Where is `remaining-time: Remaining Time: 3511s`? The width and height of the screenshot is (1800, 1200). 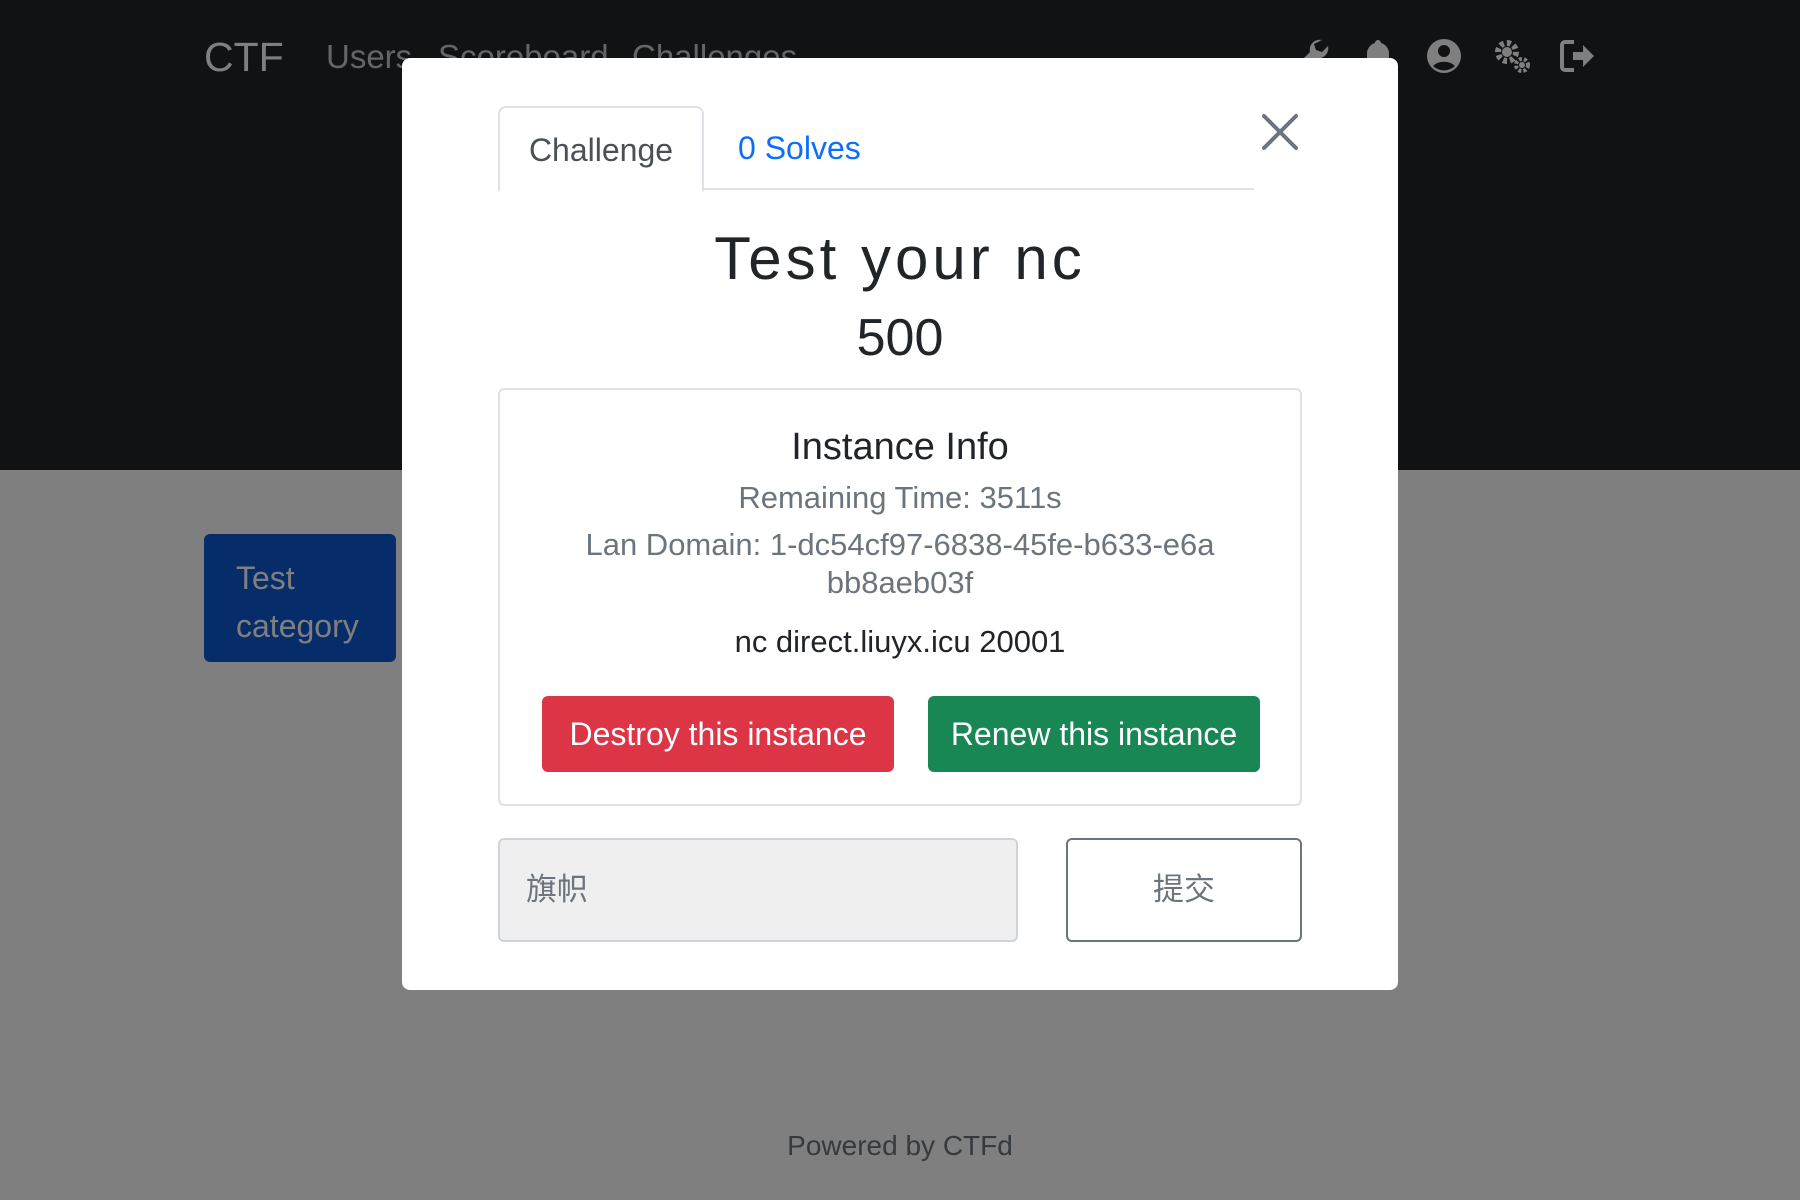
remaining-time: Remaining Time: 3511s is located at coordinates (900, 497).